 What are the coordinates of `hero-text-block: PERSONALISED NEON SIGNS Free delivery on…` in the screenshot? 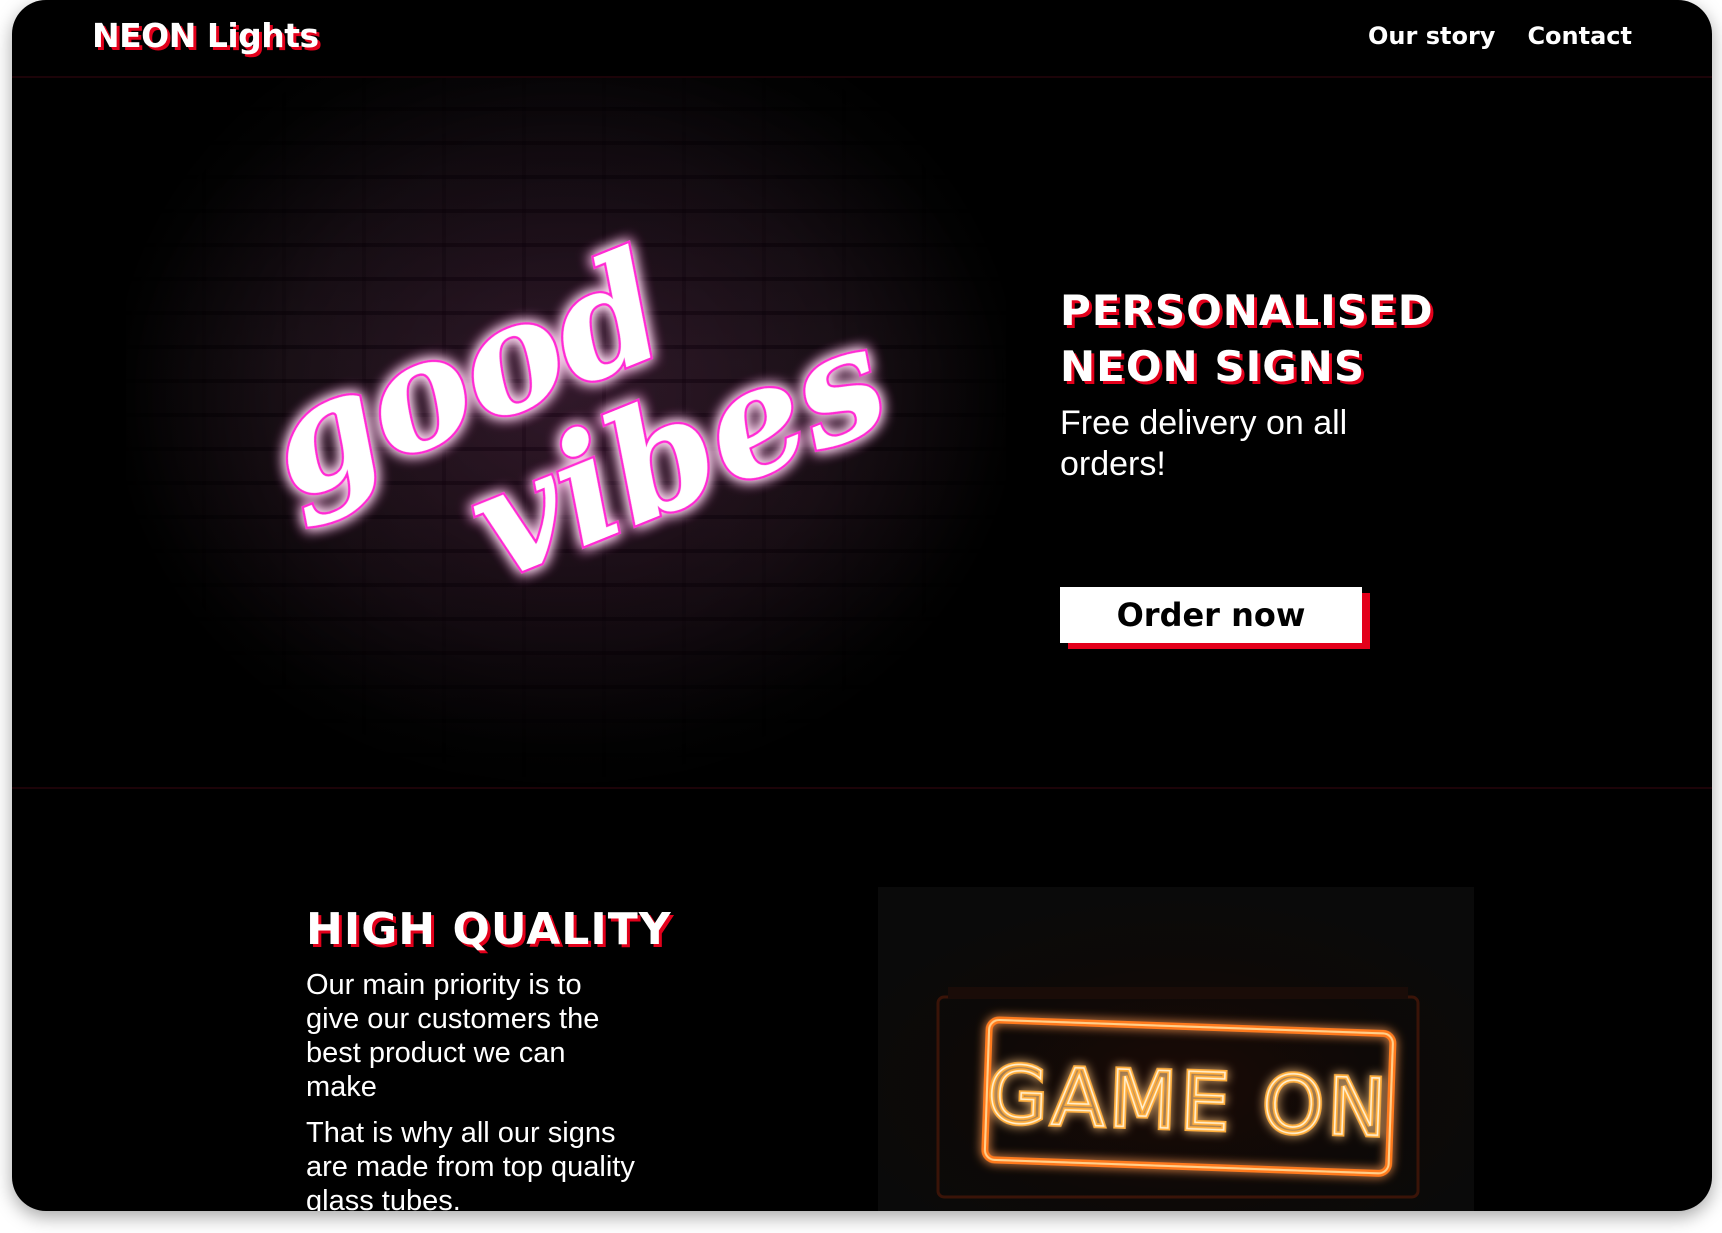 It's located at (1270, 463).